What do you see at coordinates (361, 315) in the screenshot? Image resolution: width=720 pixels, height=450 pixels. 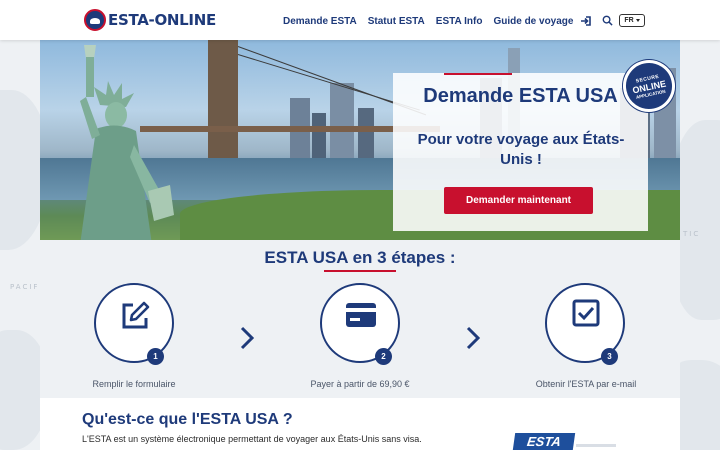 I see `credit-card-icon` at bounding box center [361, 315].